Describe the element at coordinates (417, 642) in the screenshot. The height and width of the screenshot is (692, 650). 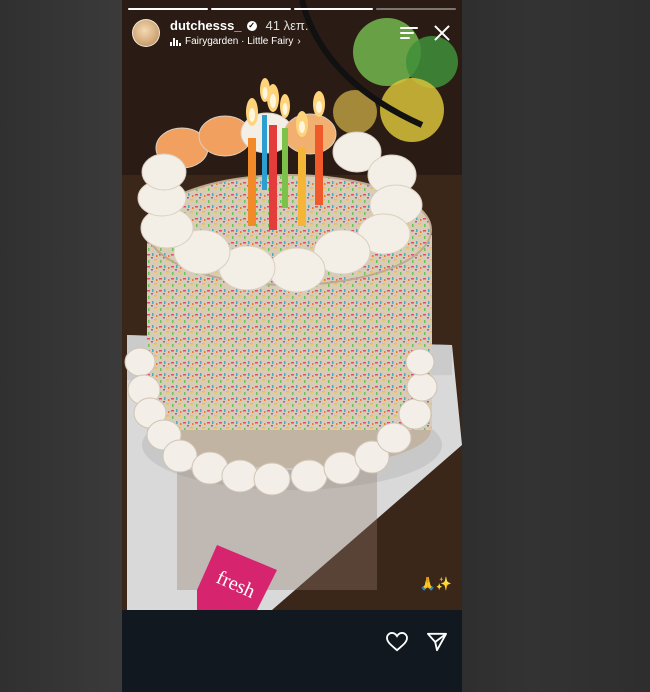
I see `footer-actions` at that location.